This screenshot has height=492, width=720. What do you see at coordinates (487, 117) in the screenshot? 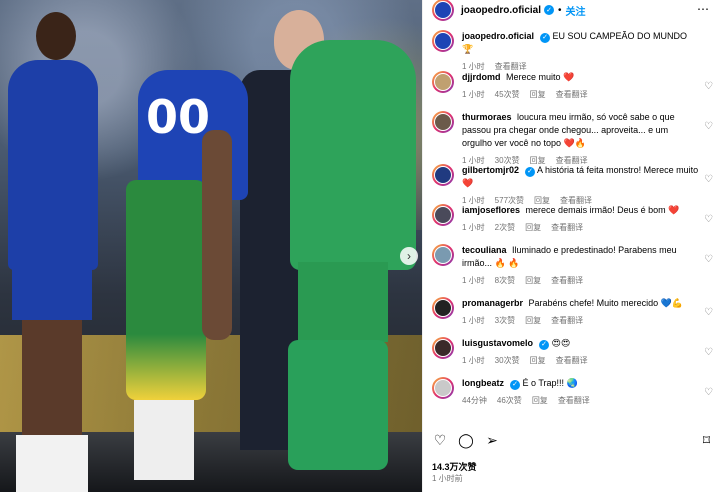
I see `comment-username: thurmoraes` at bounding box center [487, 117].